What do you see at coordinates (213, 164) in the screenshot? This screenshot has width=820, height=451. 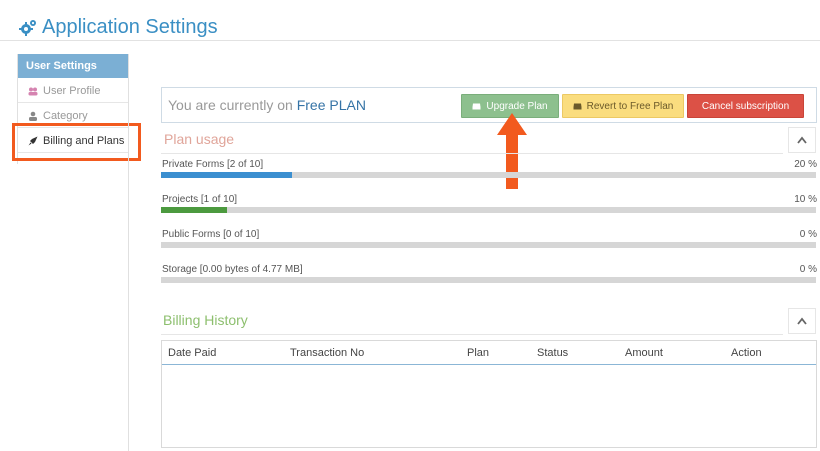 I see `usage-label-private-forms: Private Forms [2 of 10]` at bounding box center [213, 164].